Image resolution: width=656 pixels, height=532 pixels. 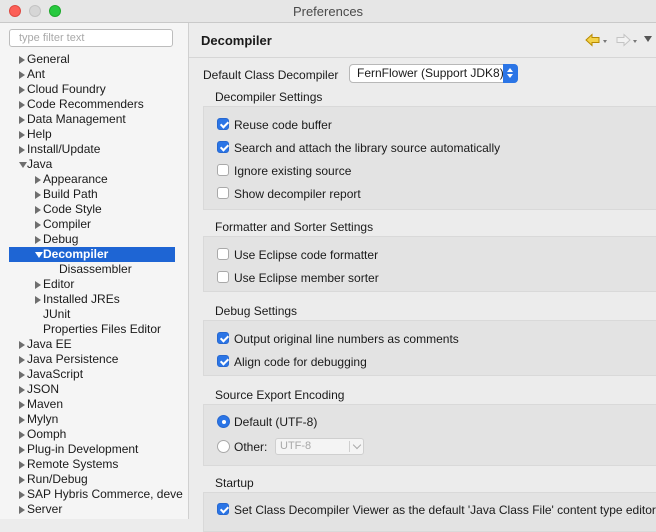 I want to click on checkbox-label: Reuse code buffer, so click(x=283, y=125).